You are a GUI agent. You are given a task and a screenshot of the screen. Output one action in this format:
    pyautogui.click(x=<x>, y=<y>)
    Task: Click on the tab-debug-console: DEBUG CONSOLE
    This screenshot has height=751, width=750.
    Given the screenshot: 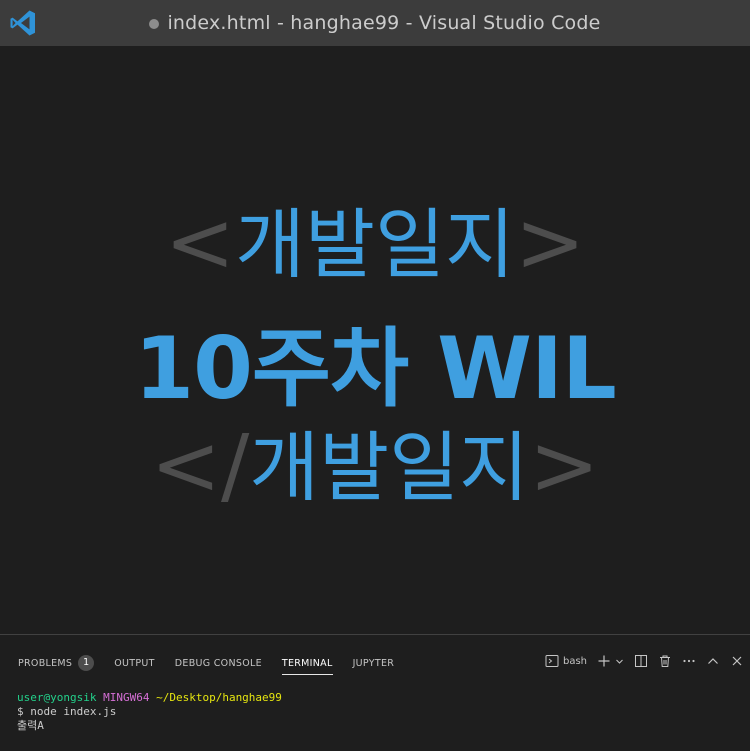 What is the action you would take?
    pyautogui.click(x=218, y=663)
    